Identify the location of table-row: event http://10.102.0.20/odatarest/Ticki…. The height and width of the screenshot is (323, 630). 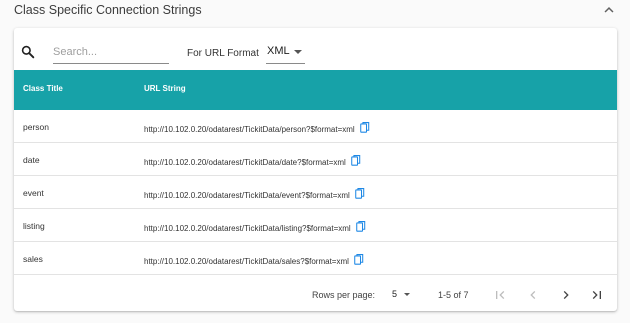
(315, 192).